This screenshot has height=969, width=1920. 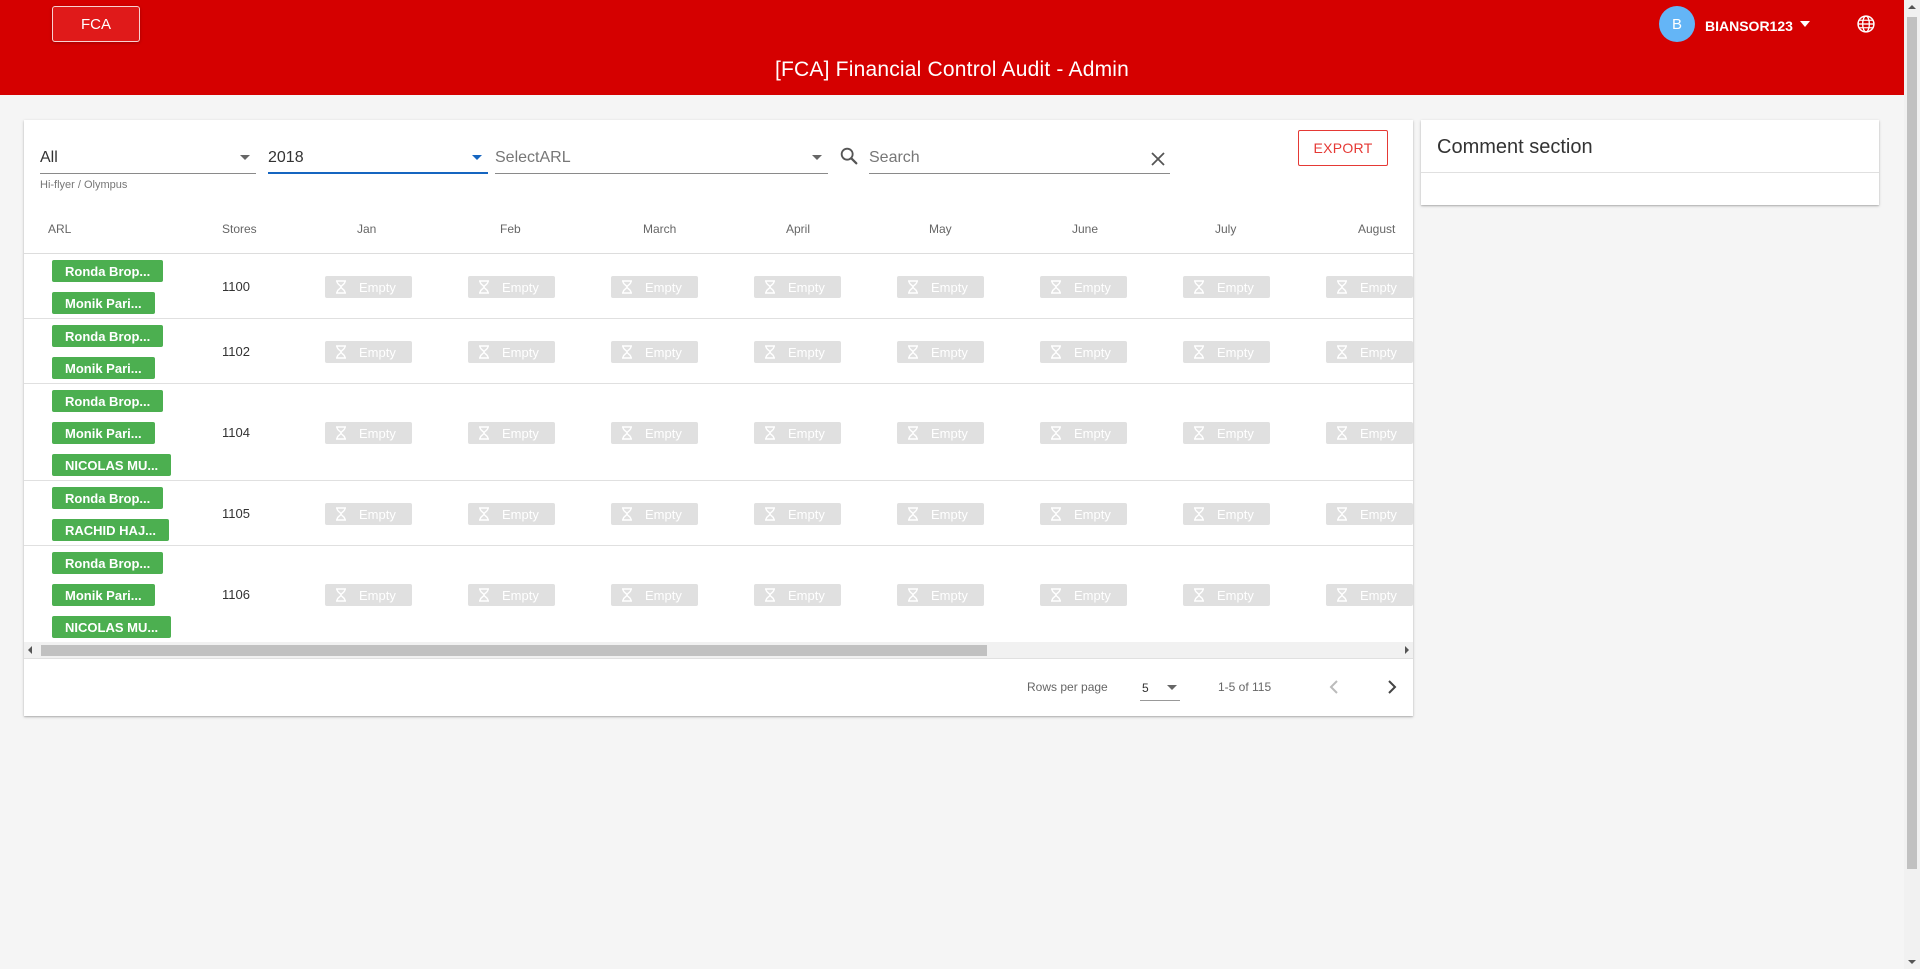 I want to click on column-header-9: August, so click(x=1377, y=229).